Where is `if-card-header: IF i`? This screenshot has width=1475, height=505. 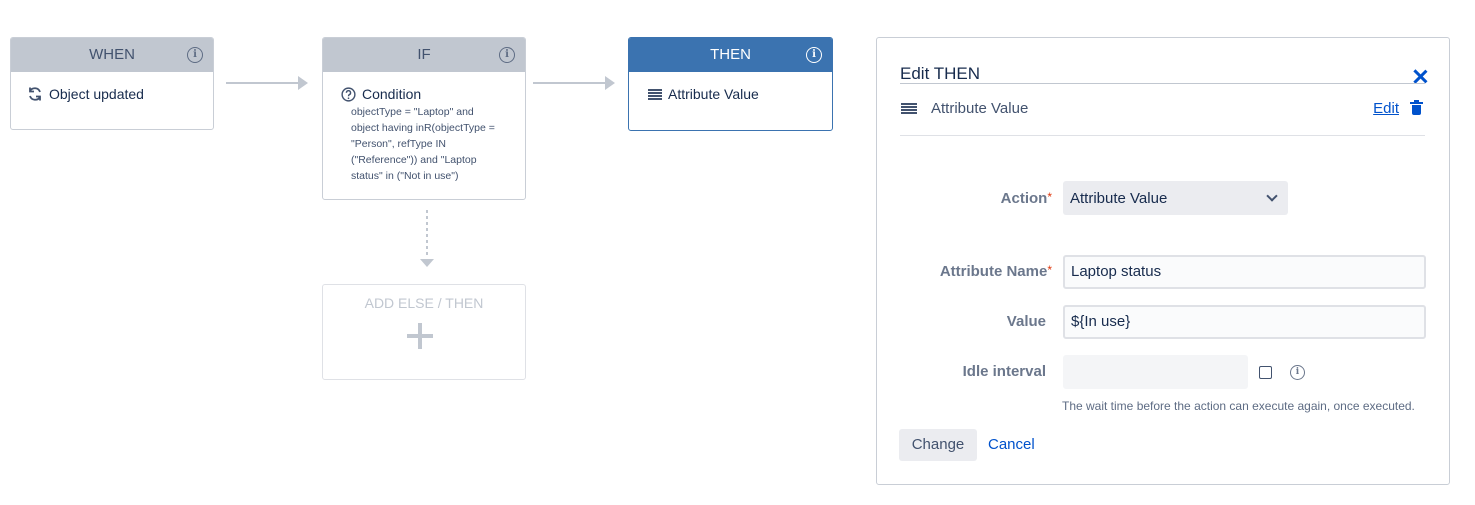 if-card-header: IF i is located at coordinates (424, 55).